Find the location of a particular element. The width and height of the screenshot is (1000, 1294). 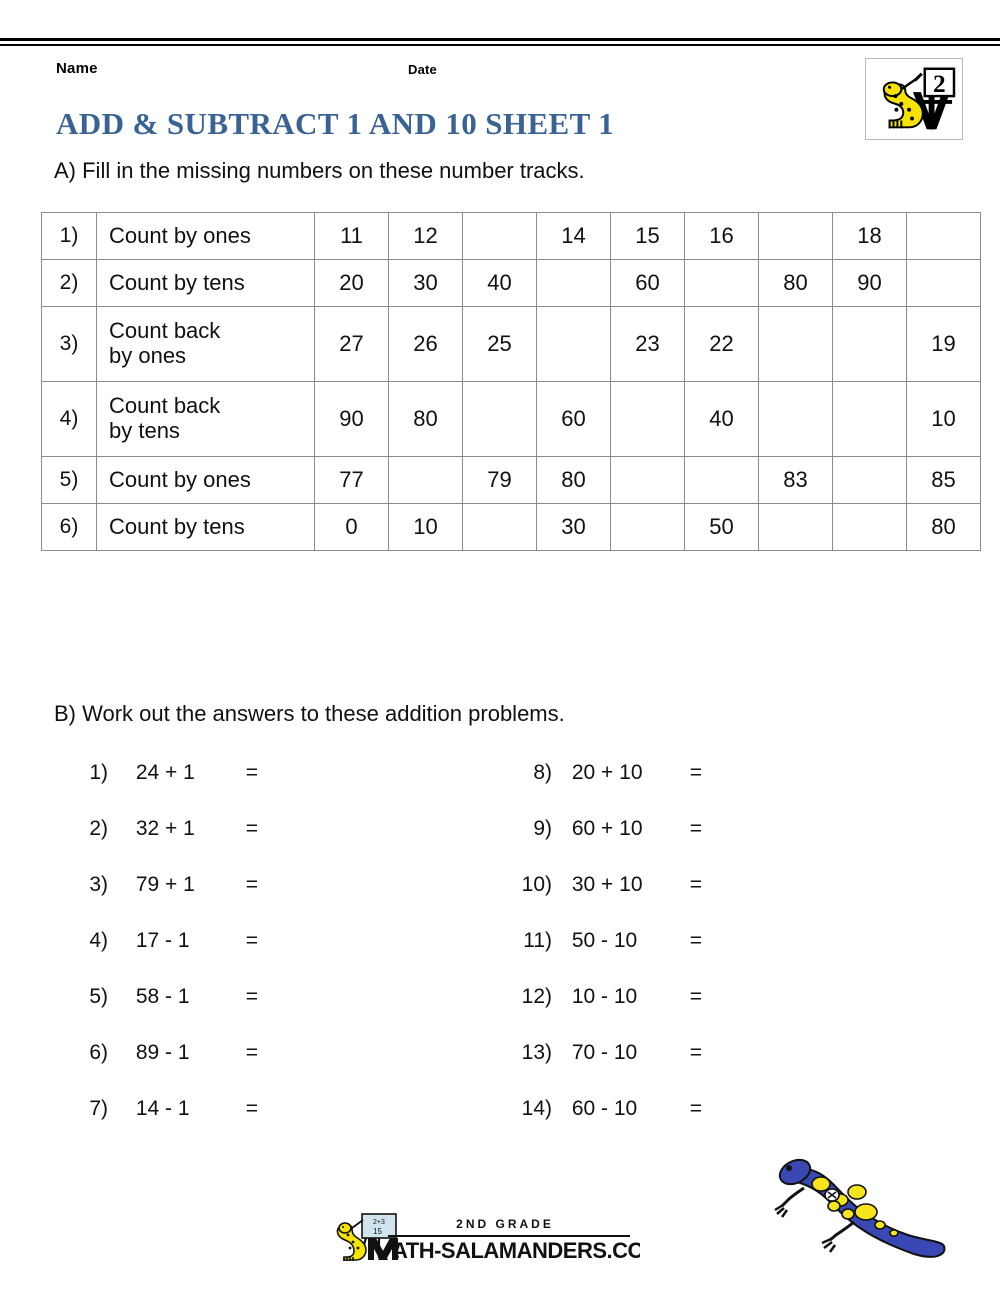

track-cell: 20 is located at coordinates (351, 283).